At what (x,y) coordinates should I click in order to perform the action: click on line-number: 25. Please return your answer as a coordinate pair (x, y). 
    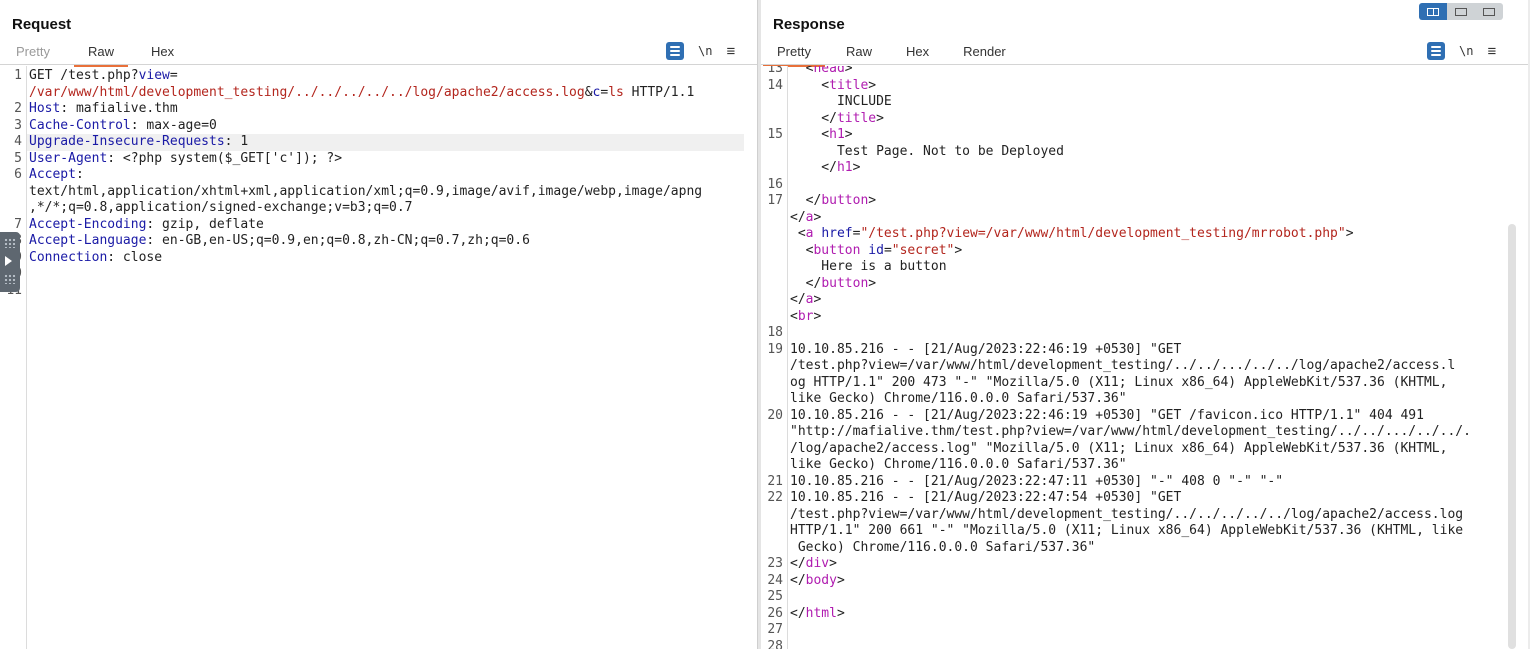
    Looking at the image, I should click on (775, 596).